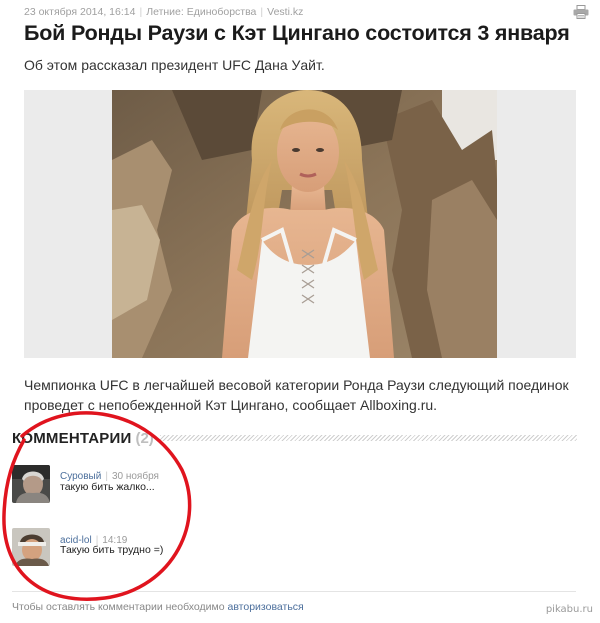 The image size is (600, 623). Describe the element at coordinates (80, 12) in the screenshot. I see `article-date: 23 октября 2014, 16:14` at that location.